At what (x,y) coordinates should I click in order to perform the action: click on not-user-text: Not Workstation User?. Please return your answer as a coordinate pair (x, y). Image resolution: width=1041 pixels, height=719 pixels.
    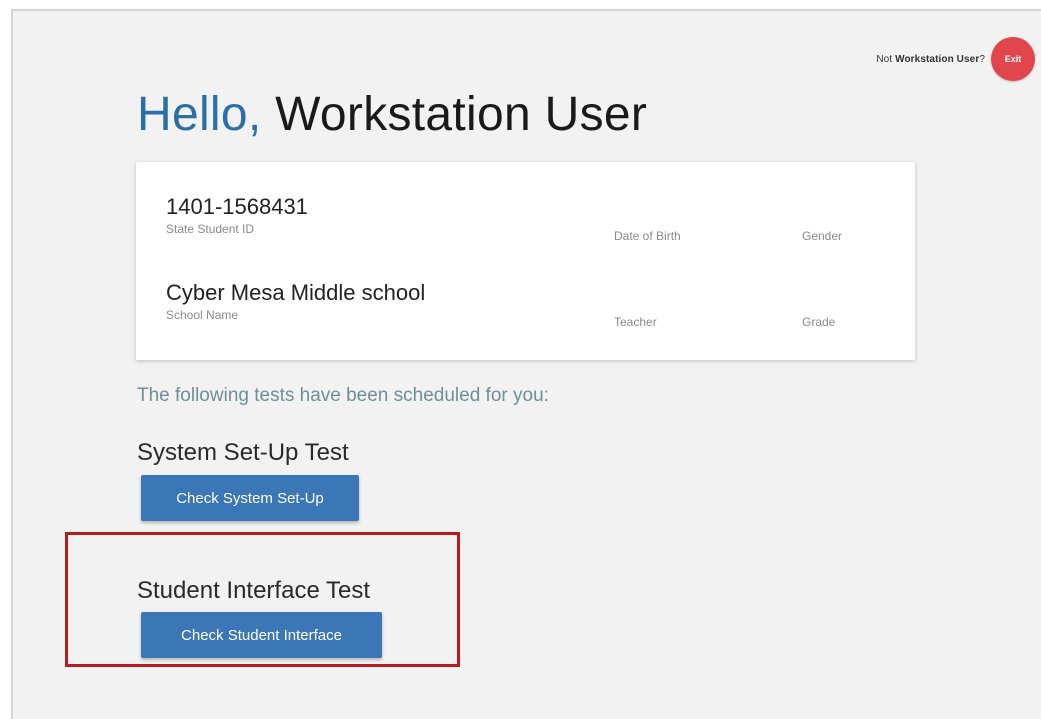
    Looking at the image, I should click on (930, 59).